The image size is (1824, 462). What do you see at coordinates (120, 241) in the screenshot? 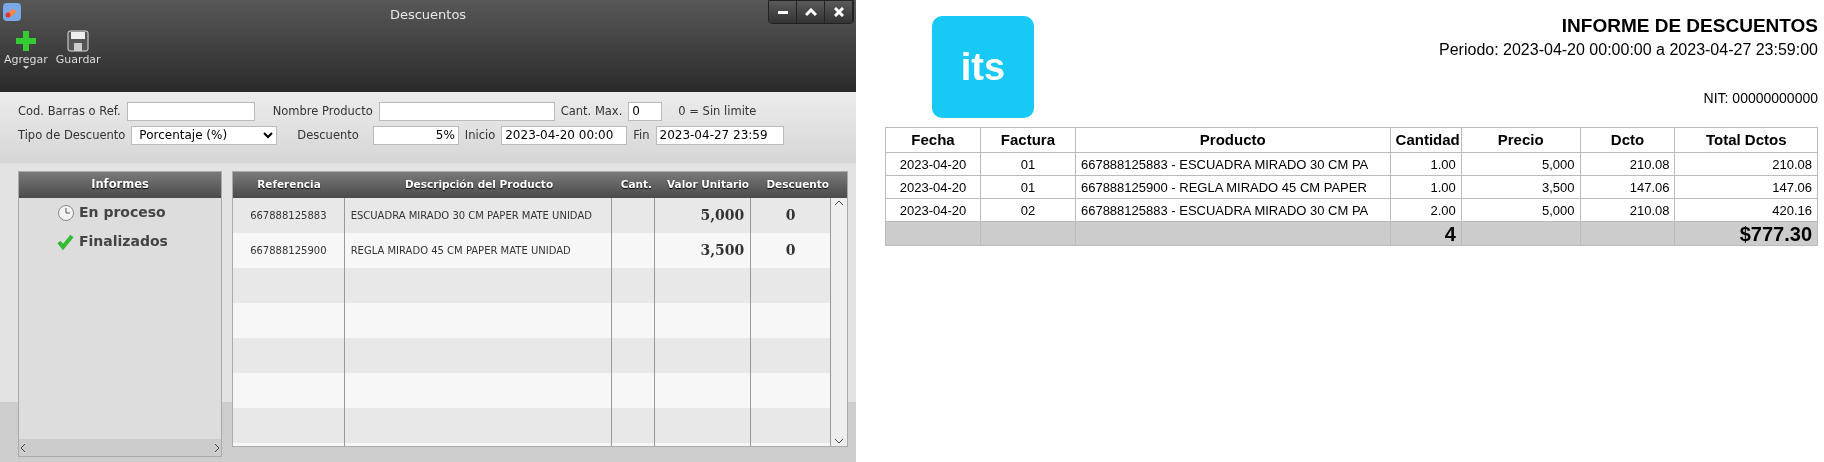
I see `list-item: Finalizados` at bounding box center [120, 241].